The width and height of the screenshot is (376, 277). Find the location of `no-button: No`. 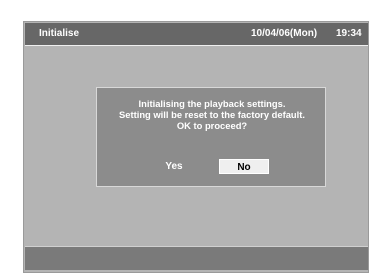

no-button: No is located at coordinates (244, 166).